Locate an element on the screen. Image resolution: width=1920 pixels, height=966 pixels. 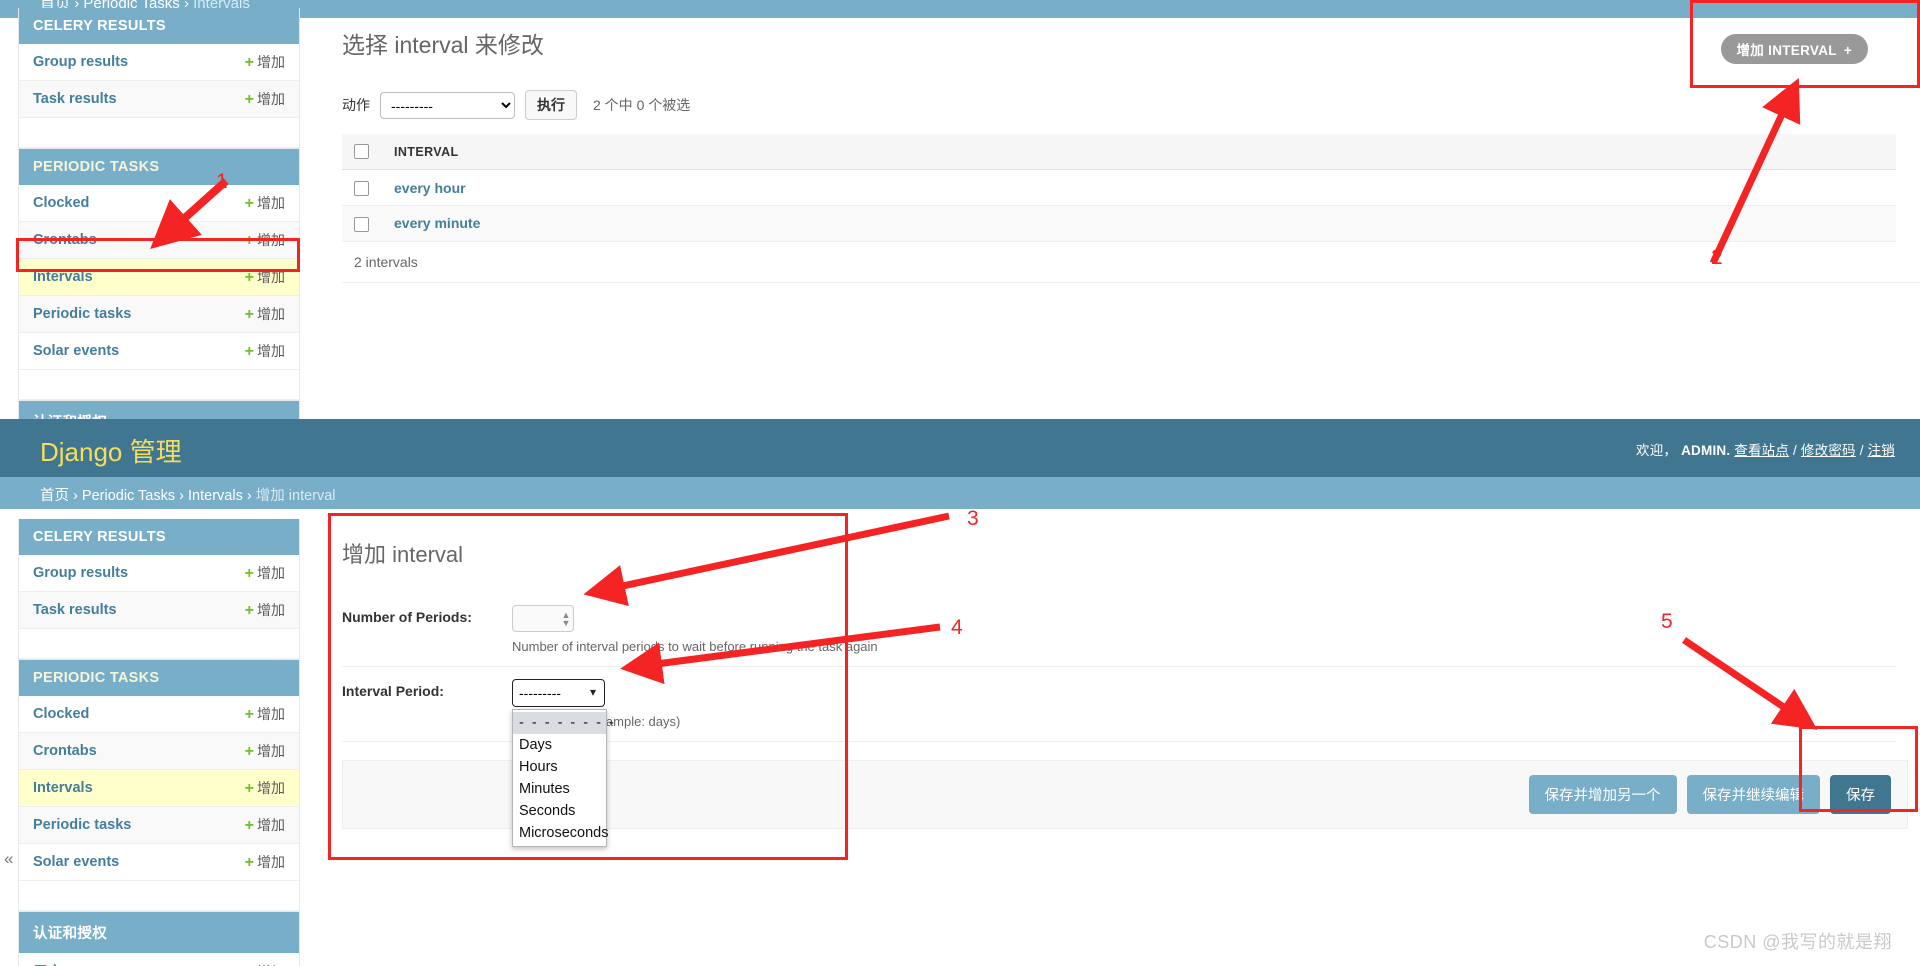
add-label: 增加 is located at coordinates (271, 610).